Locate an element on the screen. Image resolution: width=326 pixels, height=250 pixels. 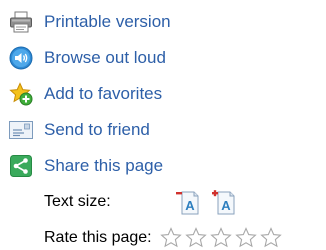
speaker-icon is located at coordinates (21, 58).